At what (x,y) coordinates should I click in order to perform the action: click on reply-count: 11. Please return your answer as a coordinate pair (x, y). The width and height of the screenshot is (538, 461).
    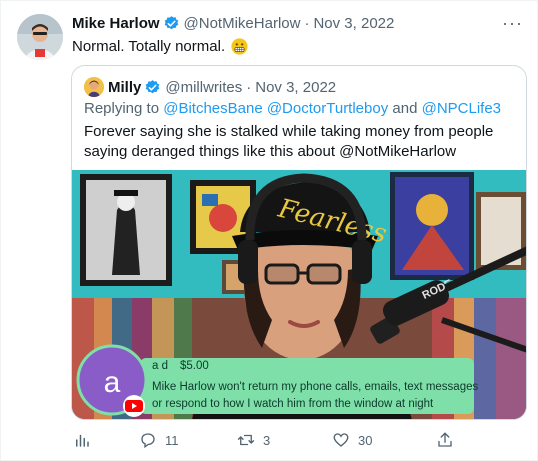
    Looking at the image, I should click on (172, 440).